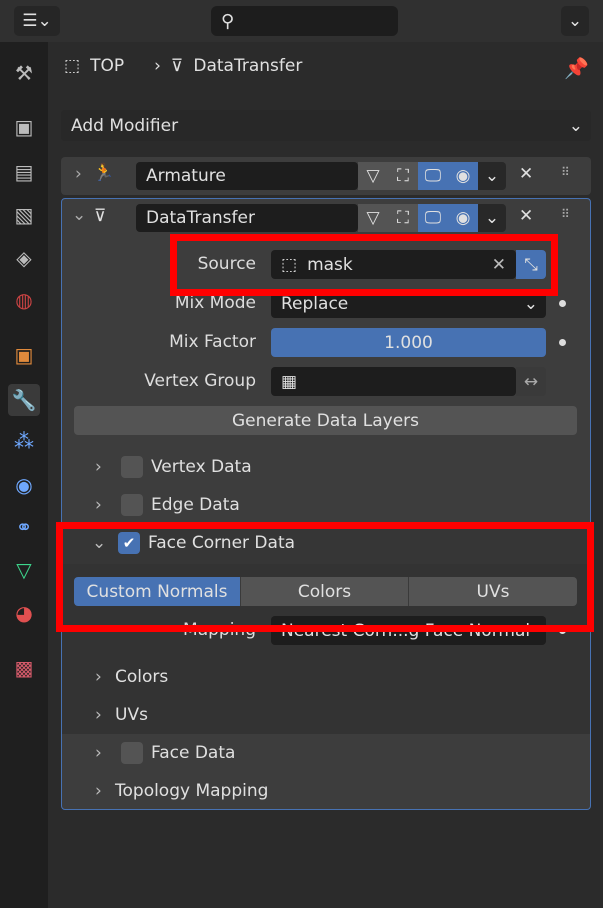 This screenshot has height=908, width=603. What do you see at coordinates (304, 21) in the screenshot?
I see `search-input: ⚲` at bounding box center [304, 21].